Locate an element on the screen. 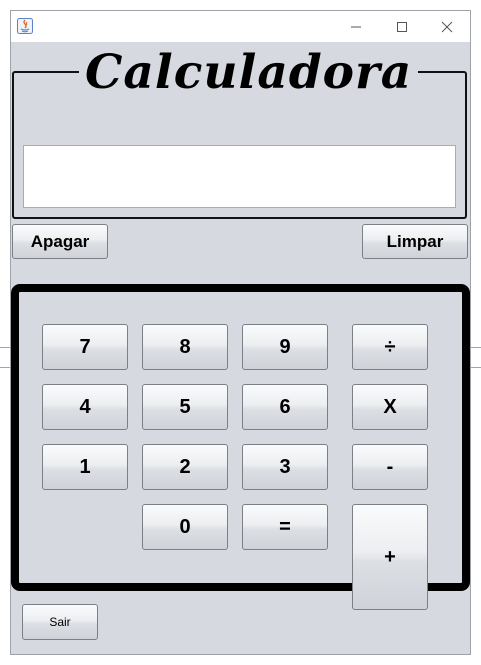 This screenshot has width=481, height=665. apagar-button: Apagar is located at coordinates (60, 241).